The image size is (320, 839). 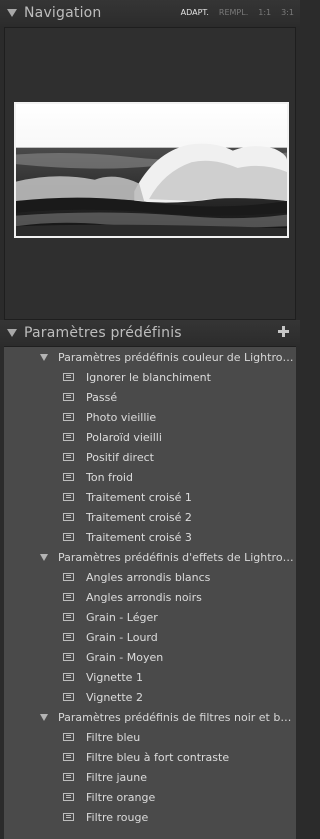 What do you see at coordinates (125, 657) in the screenshot?
I see `preset-label: Grain - Moyen` at bounding box center [125, 657].